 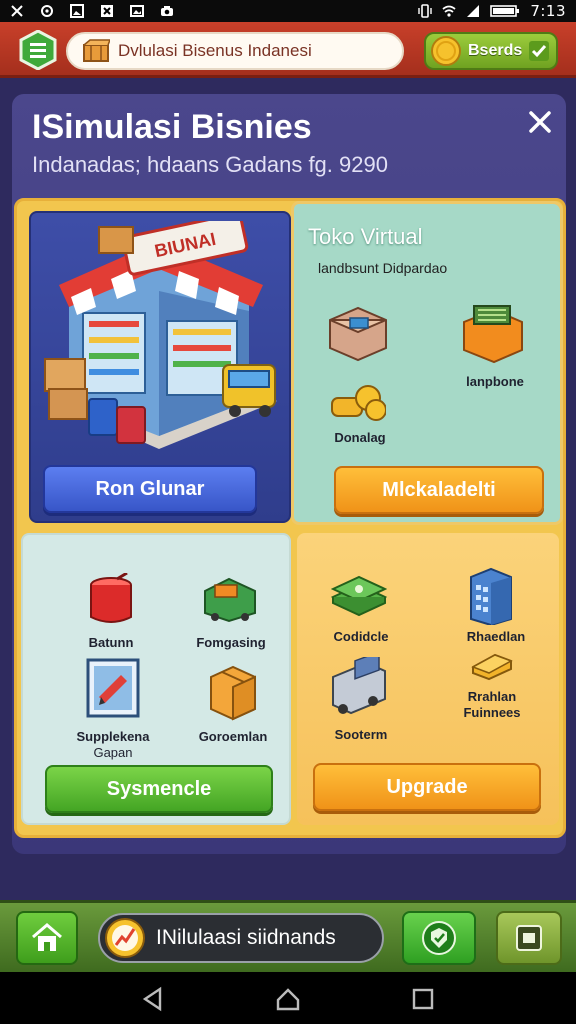 I want to click on package-icon, so click(x=232, y=692).